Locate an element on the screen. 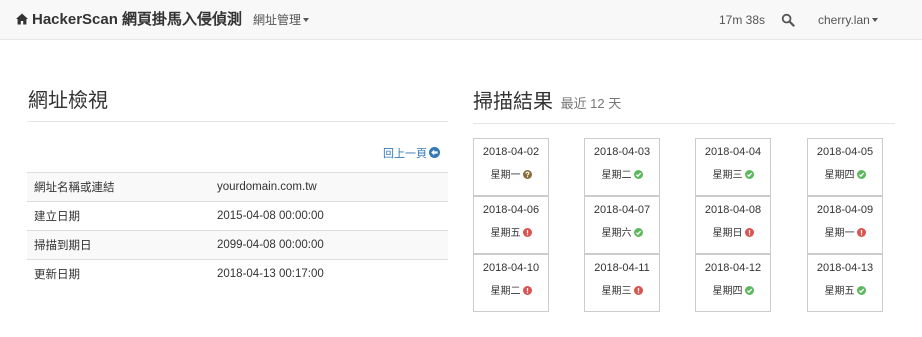 This screenshot has height=337, width=922. scan-result-card: 2018-04-12 星期四 is located at coordinates (733, 283).